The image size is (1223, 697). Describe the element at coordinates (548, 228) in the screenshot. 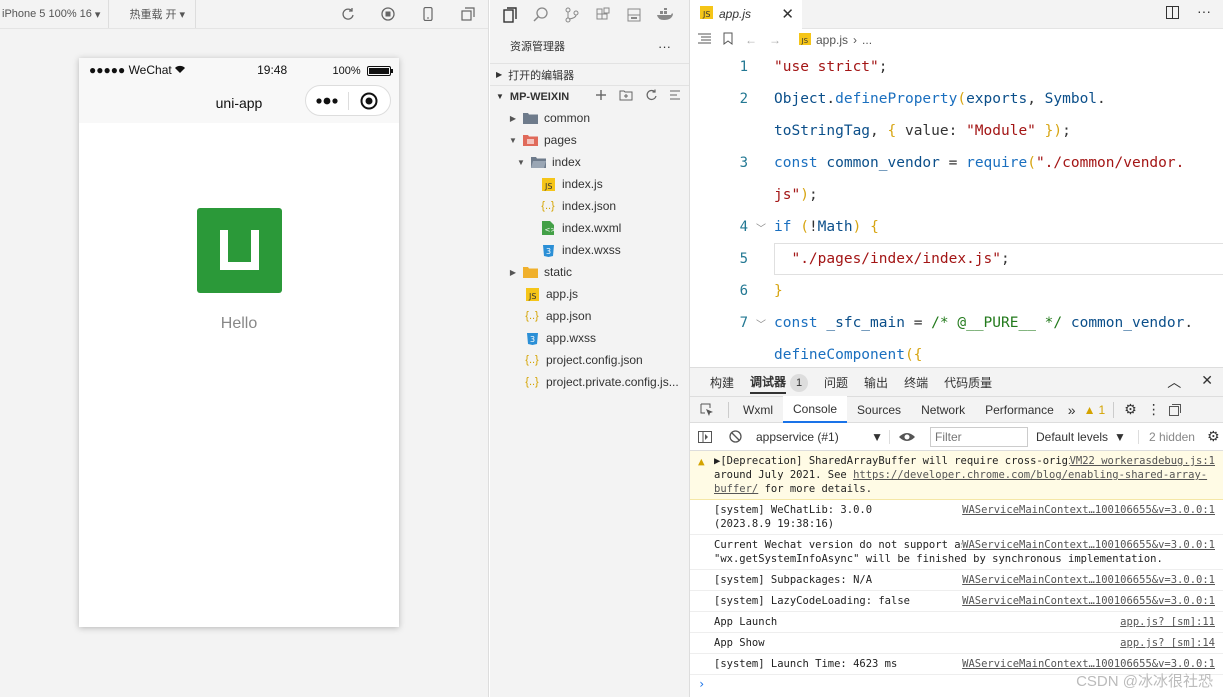

I see `wxml-file-icon: <>` at that location.